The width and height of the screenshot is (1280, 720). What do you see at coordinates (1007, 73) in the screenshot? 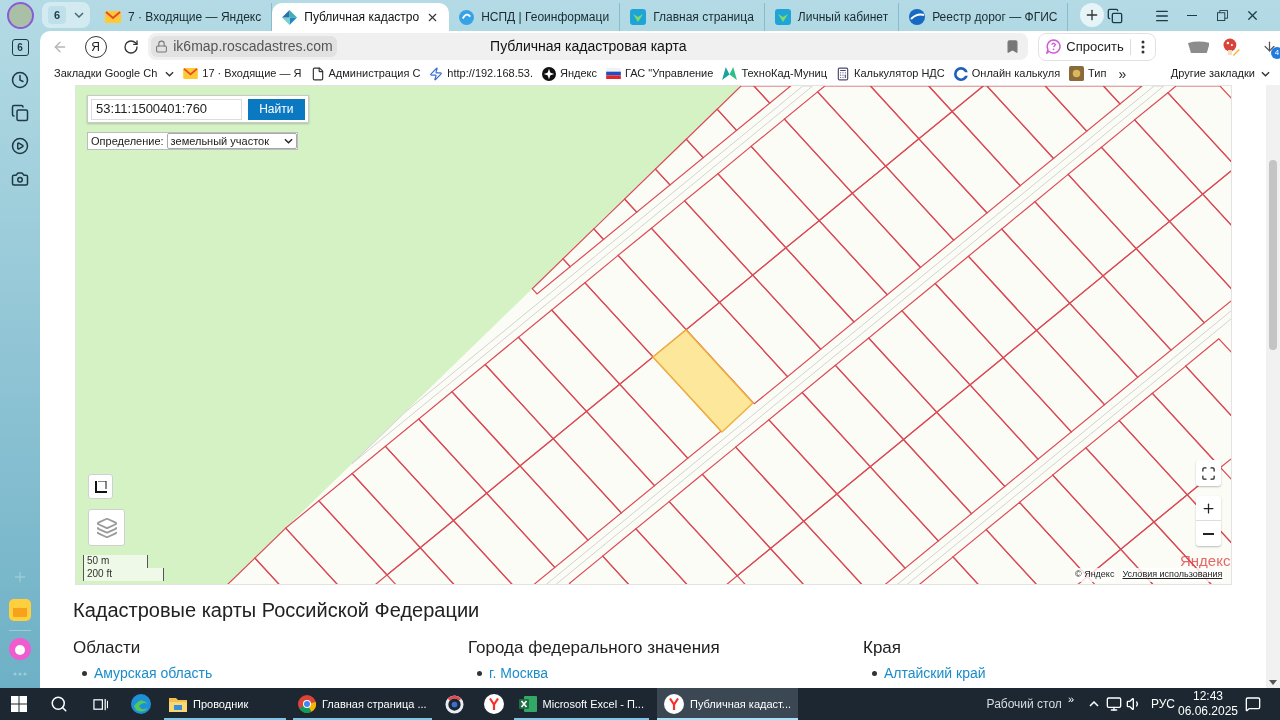
I see `bookmark-link: Онлайн калькуля` at bounding box center [1007, 73].